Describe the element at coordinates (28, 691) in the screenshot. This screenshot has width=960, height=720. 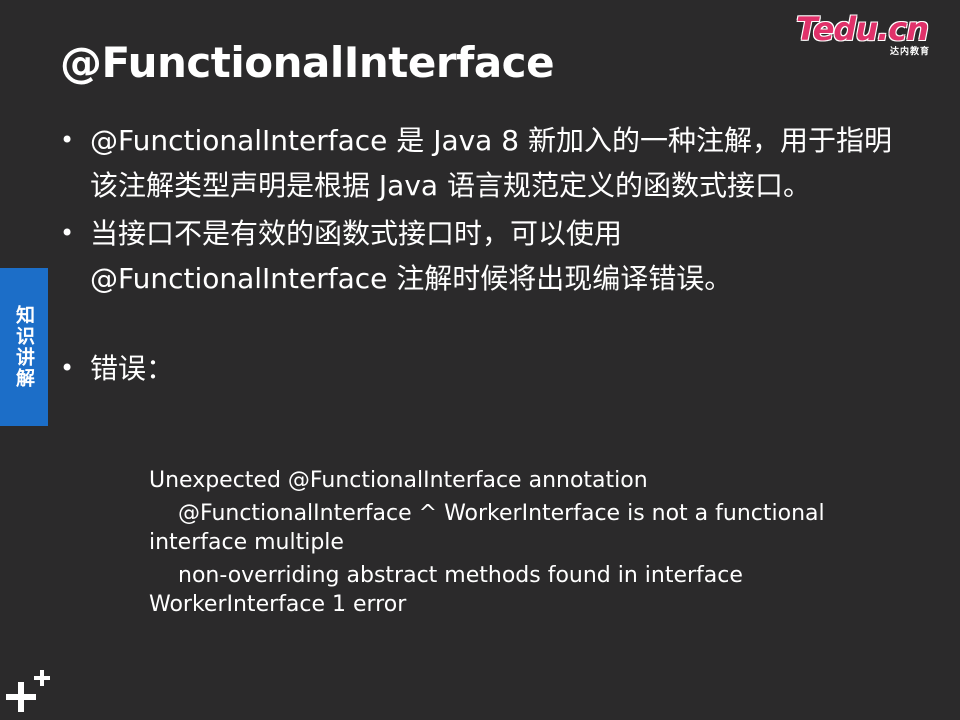
I see `plus-plus-icon` at that location.